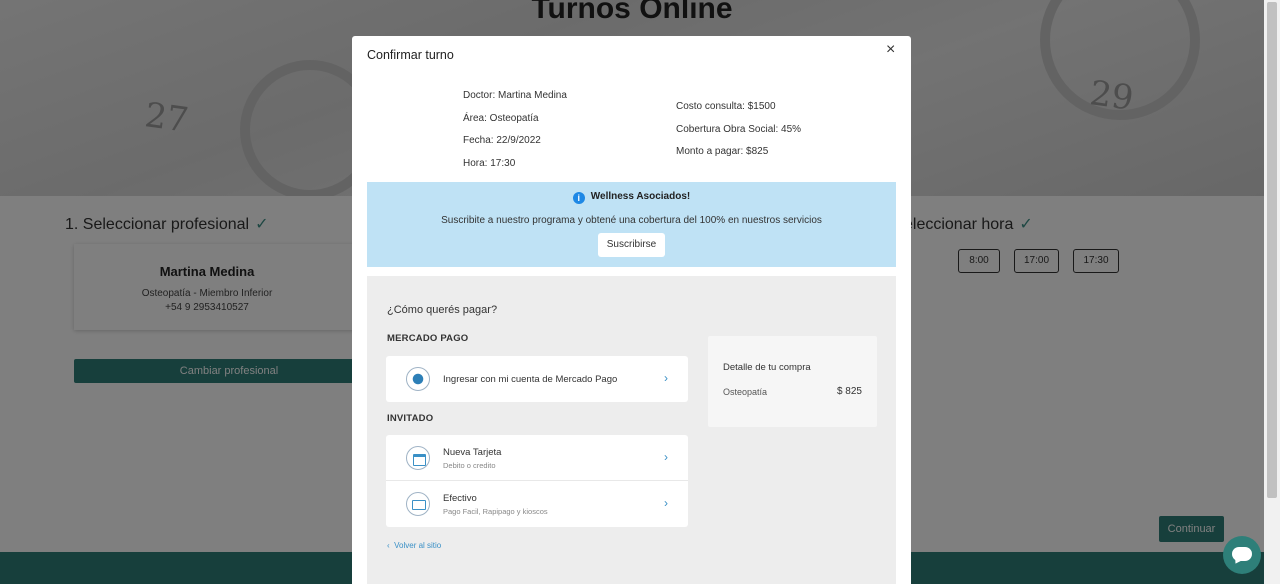  I want to click on mercadopago-options: Ingresar con mi cuenta de Mercado Pago ›, so click(537, 379).